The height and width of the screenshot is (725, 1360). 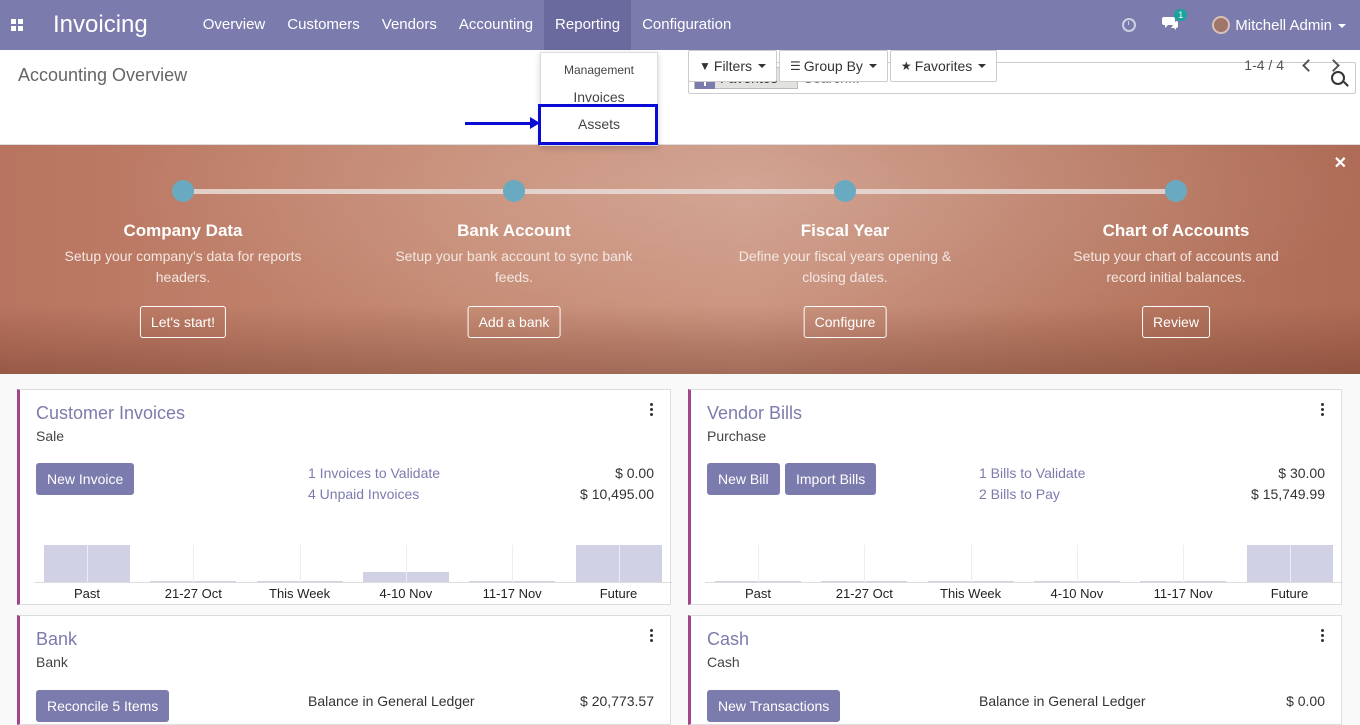 I want to click on annotation-arrow-icon, so click(x=502, y=123).